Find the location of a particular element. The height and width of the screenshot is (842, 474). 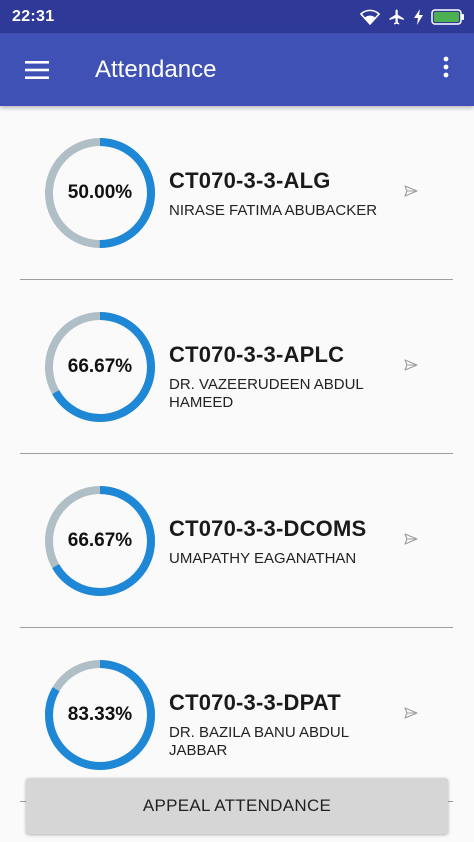

overflow-menu-button is located at coordinates (446, 69).